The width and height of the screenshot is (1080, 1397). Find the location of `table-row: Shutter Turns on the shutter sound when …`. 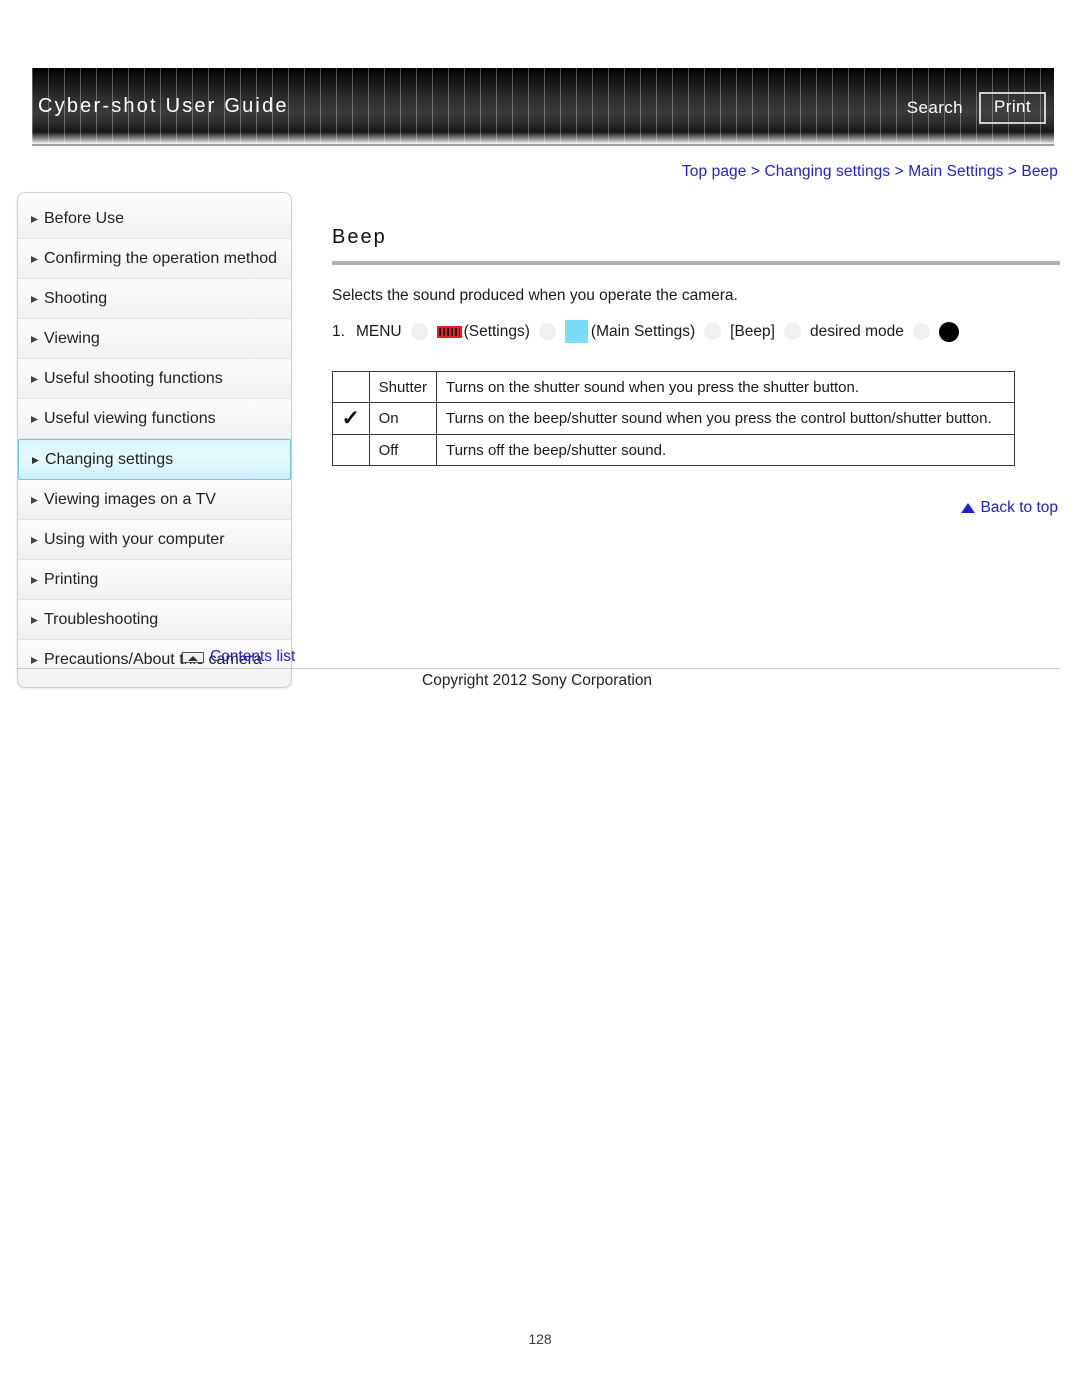

table-row: Shutter Turns on the shutter sound when … is located at coordinates (674, 387).